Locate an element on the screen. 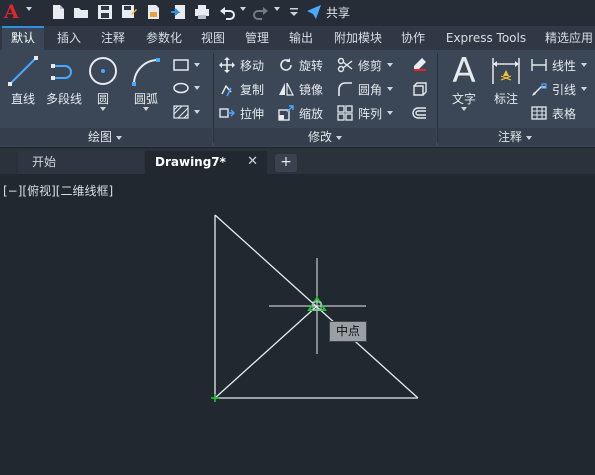 This screenshot has height=475, width=595. median-line is located at coordinates (266, 352).